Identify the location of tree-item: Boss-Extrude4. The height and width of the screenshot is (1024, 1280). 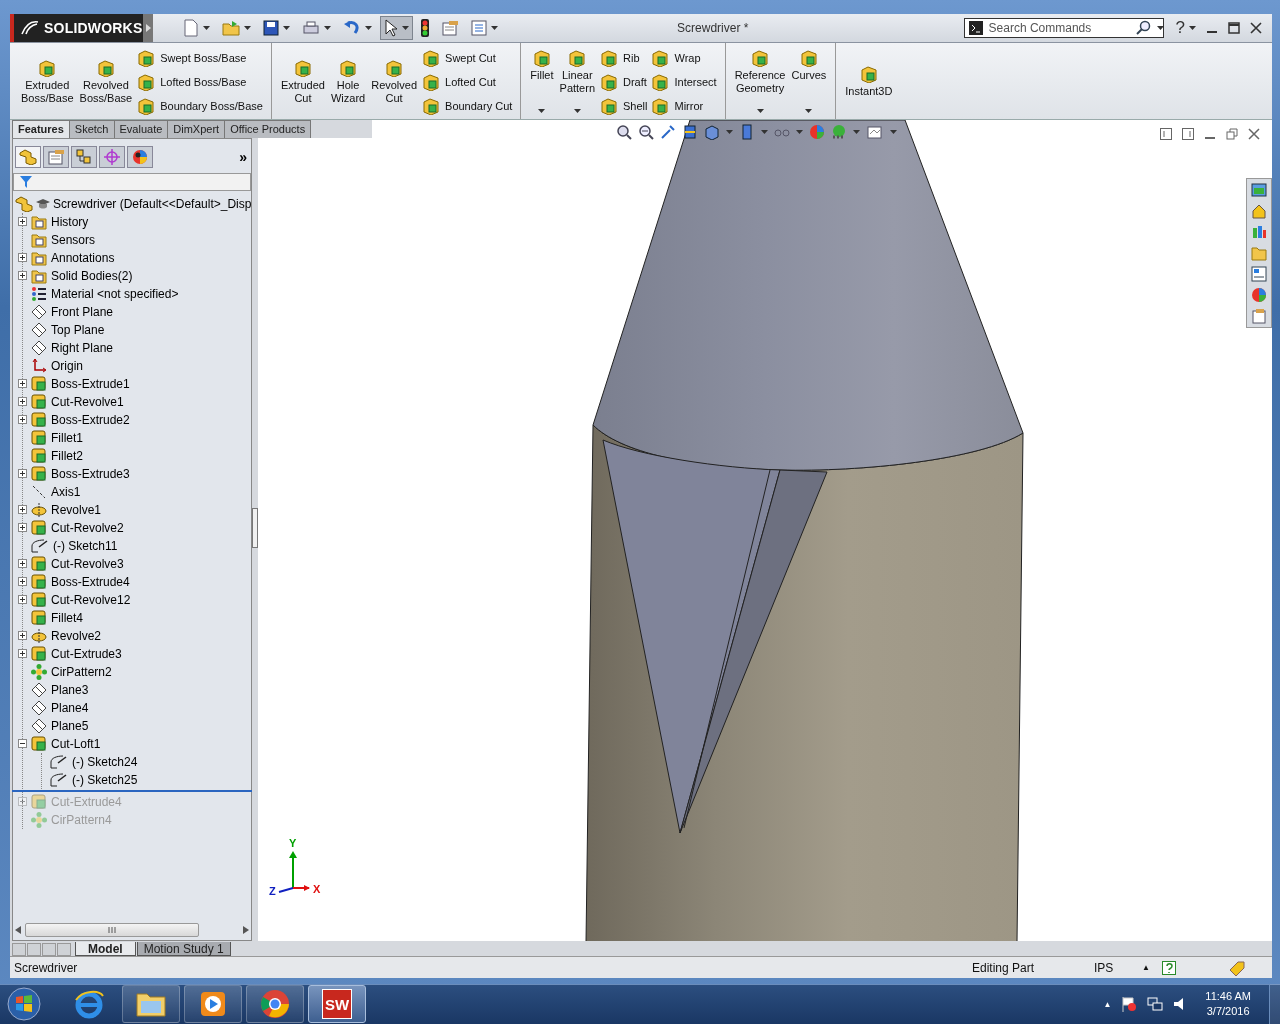
(90, 581).